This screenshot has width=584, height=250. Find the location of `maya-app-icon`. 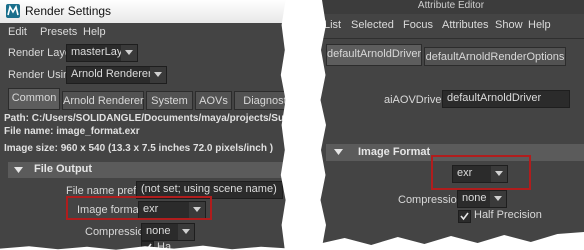

maya-app-icon is located at coordinates (13, 11).